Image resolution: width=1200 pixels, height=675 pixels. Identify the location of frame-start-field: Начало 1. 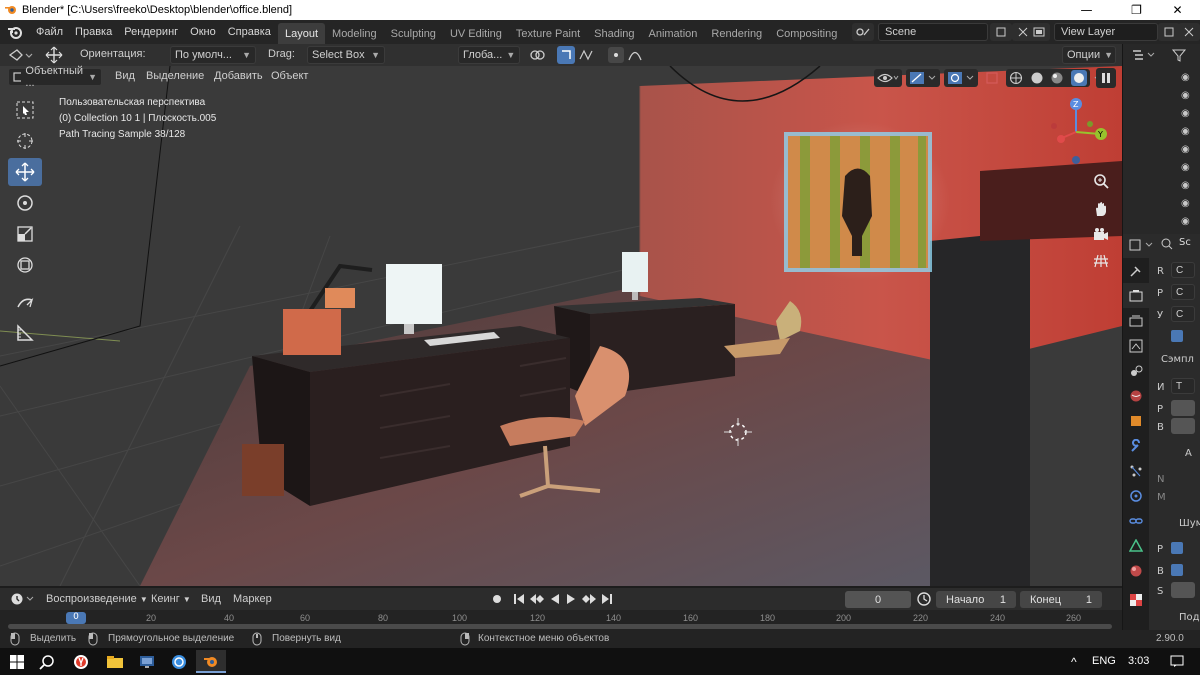
(976, 599).